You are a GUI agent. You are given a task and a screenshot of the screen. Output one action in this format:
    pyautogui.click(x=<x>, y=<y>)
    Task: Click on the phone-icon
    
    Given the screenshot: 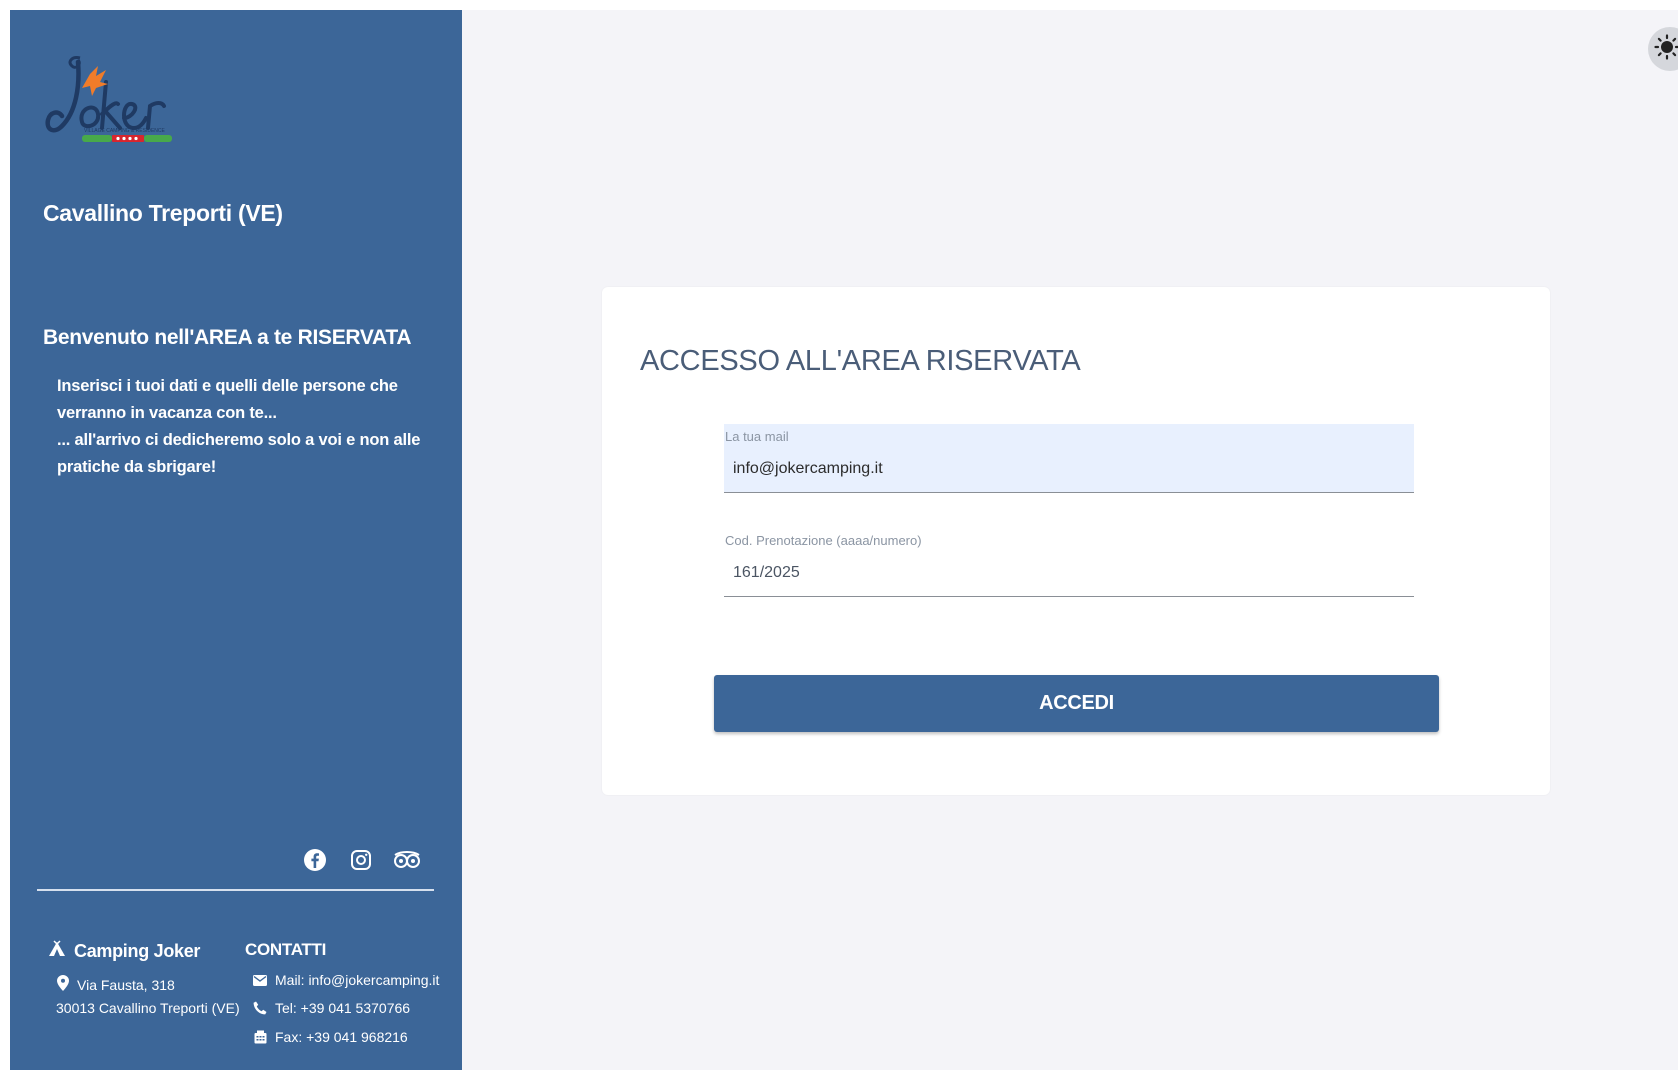 What is the action you would take?
    pyautogui.click(x=260, y=1008)
    